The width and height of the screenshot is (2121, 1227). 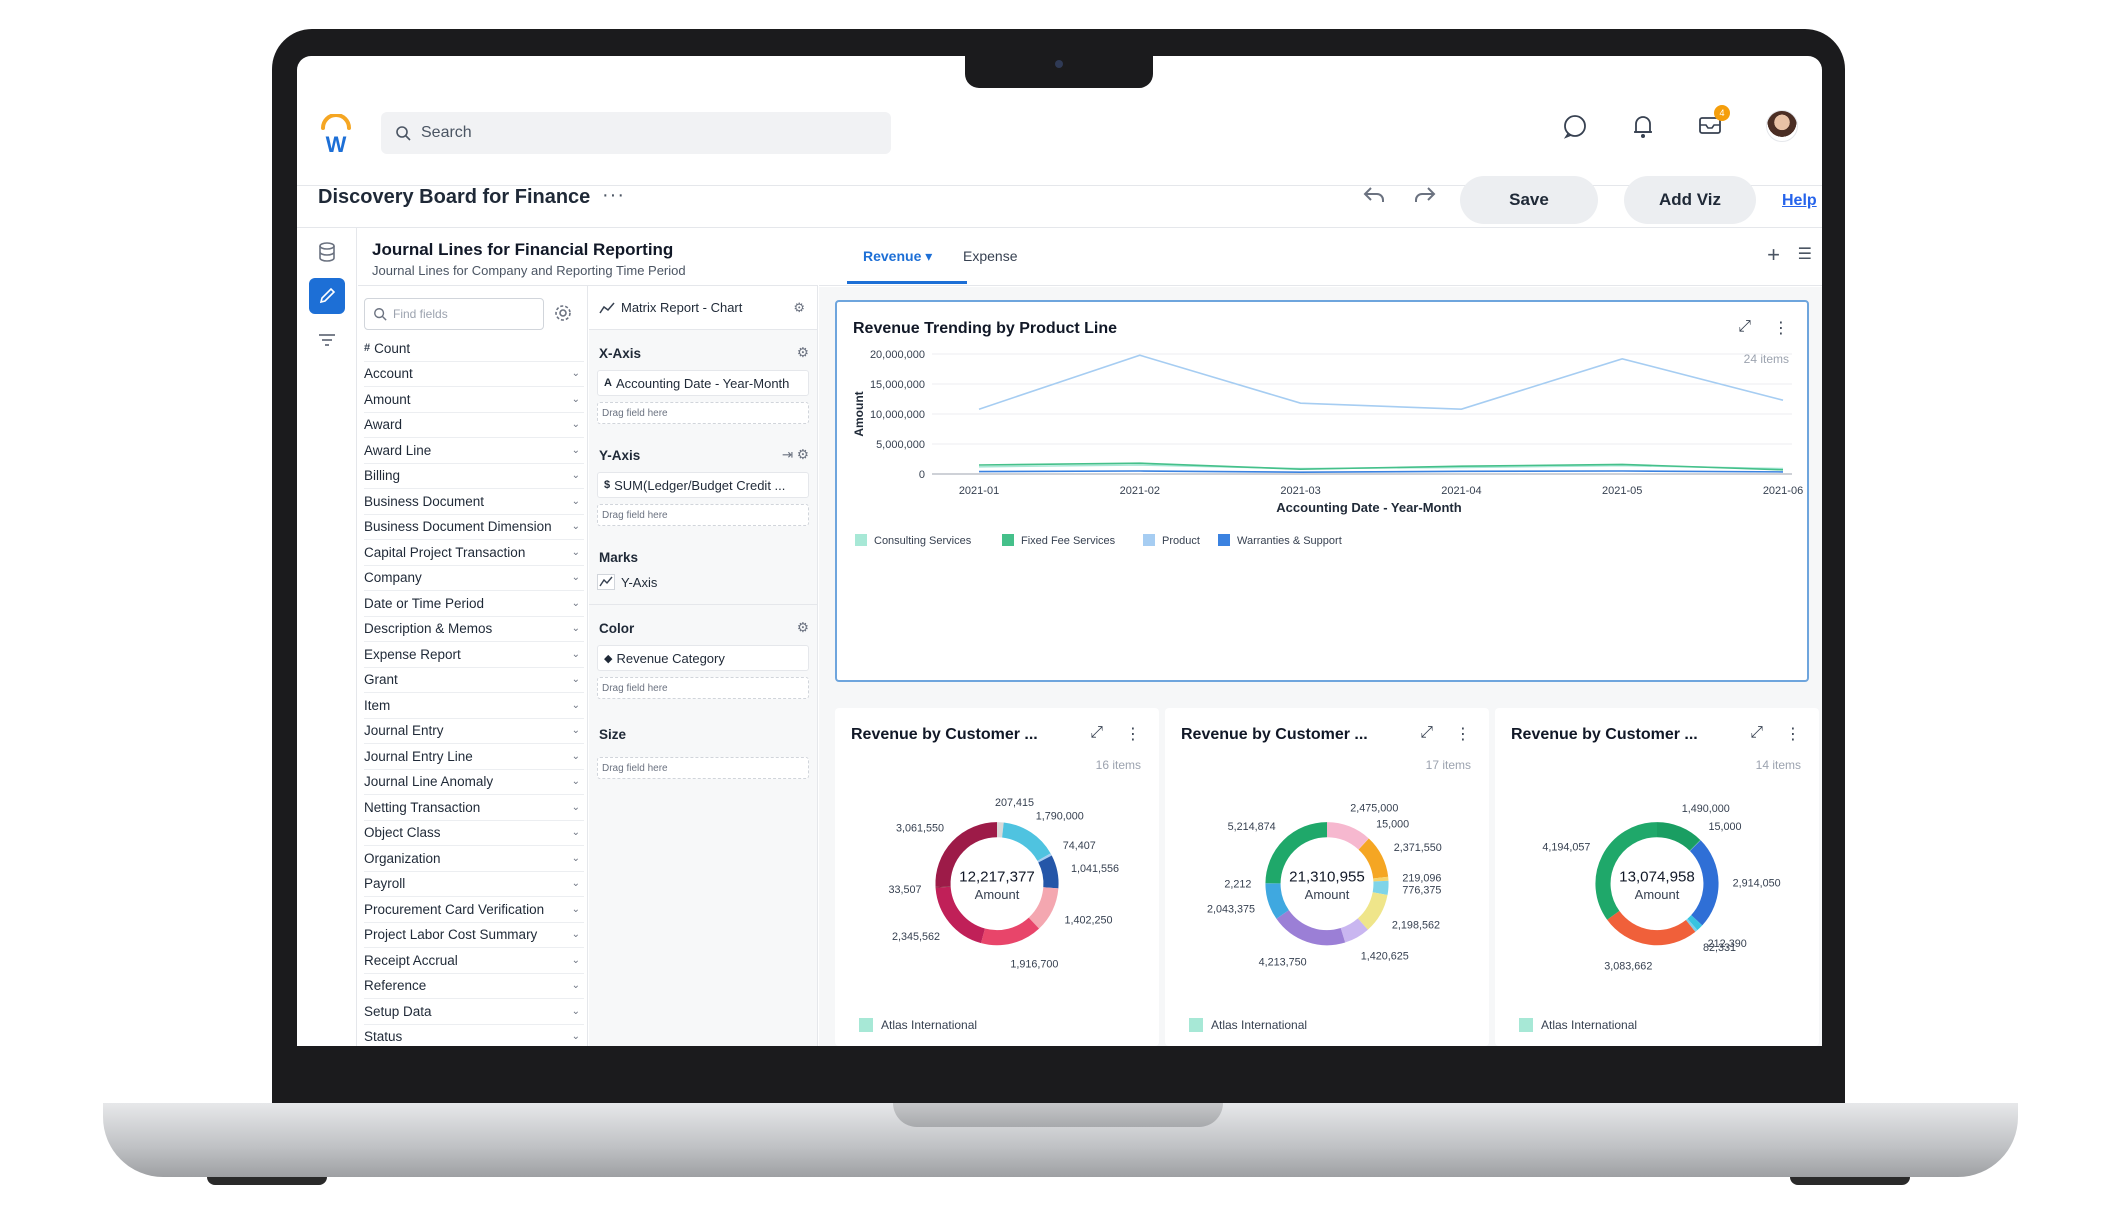 What do you see at coordinates (474, 553) in the screenshot?
I see `field-row: Capital Project Transaction ⌄` at bounding box center [474, 553].